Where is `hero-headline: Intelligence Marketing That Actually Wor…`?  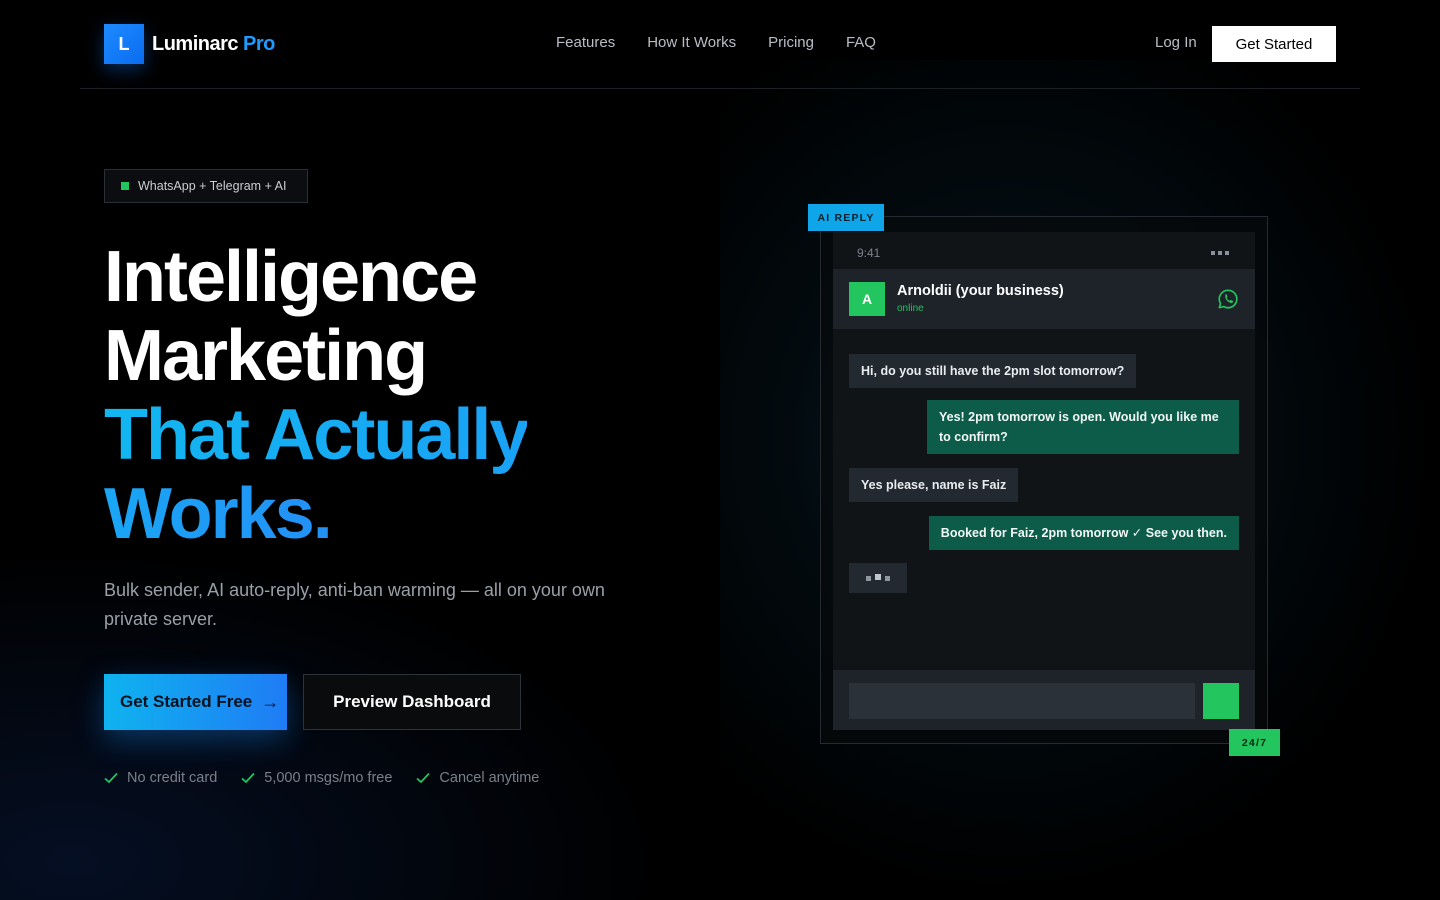 hero-headline: Intelligence Marketing That Actually Wor… is located at coordinates (316, 395).